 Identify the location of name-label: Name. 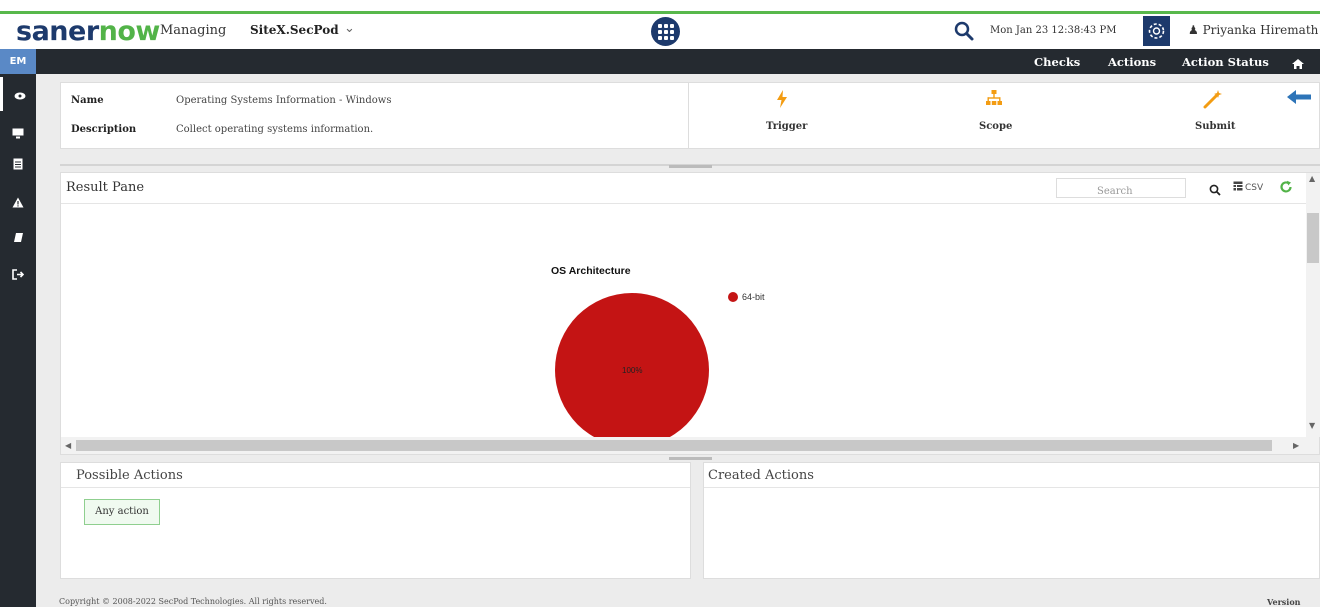
(87, 100).